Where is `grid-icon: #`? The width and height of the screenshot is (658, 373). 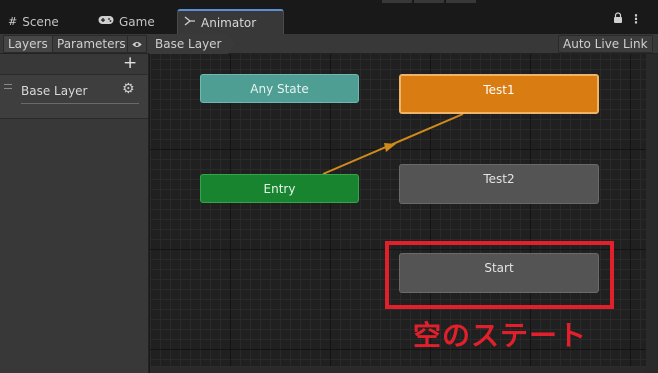
grid-icon: # is located at coordinates (13, 21).